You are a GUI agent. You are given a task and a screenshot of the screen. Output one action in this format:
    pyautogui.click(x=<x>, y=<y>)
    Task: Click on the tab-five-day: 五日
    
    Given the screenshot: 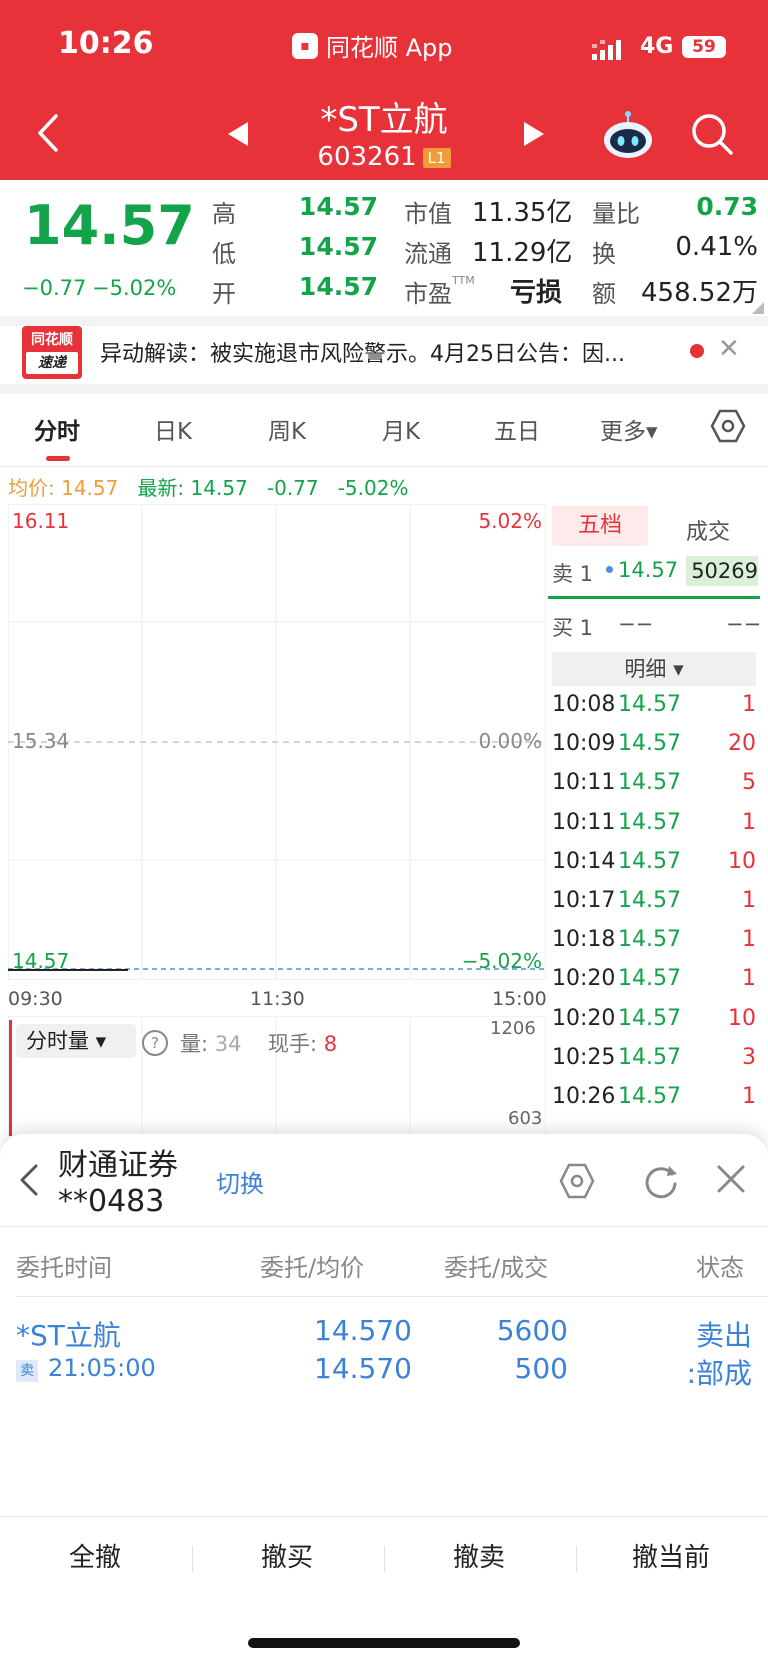 What is the action you would take?
    pyautogui.click(x=517, y=429)
    